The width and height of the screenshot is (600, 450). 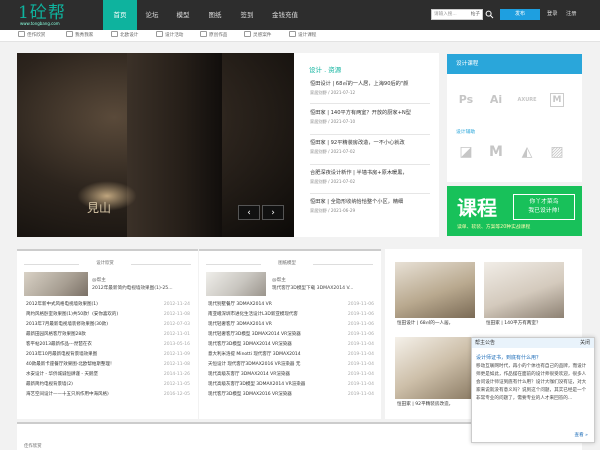 What do you see at coordinates (520, 14) in the screenshot?
I see `publish-button: 发布` at bounding box center [520, 14].